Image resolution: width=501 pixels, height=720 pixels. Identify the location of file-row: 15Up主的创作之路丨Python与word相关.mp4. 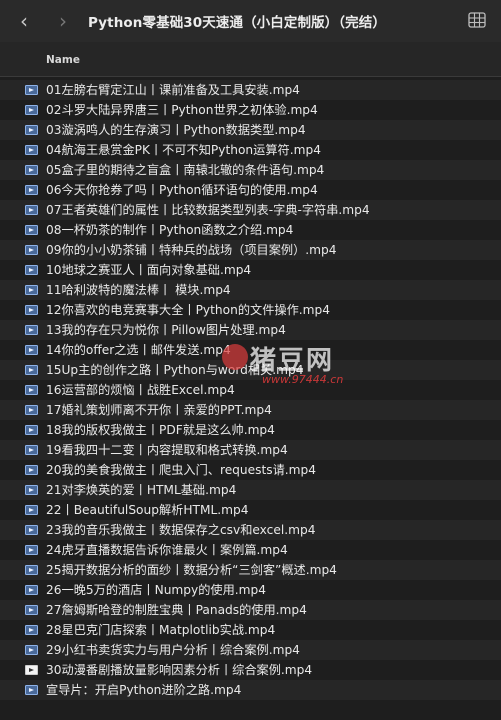
(250, 370).